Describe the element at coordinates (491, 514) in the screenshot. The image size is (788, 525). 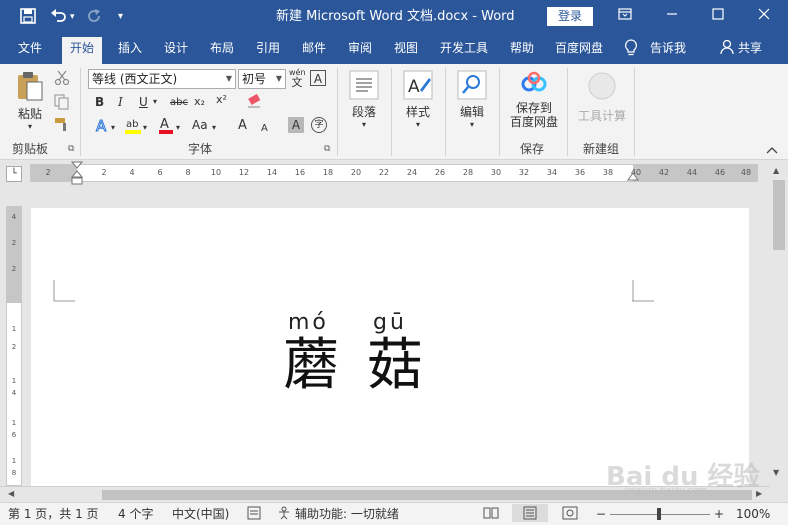
I see `read-mode-icon` at that location.